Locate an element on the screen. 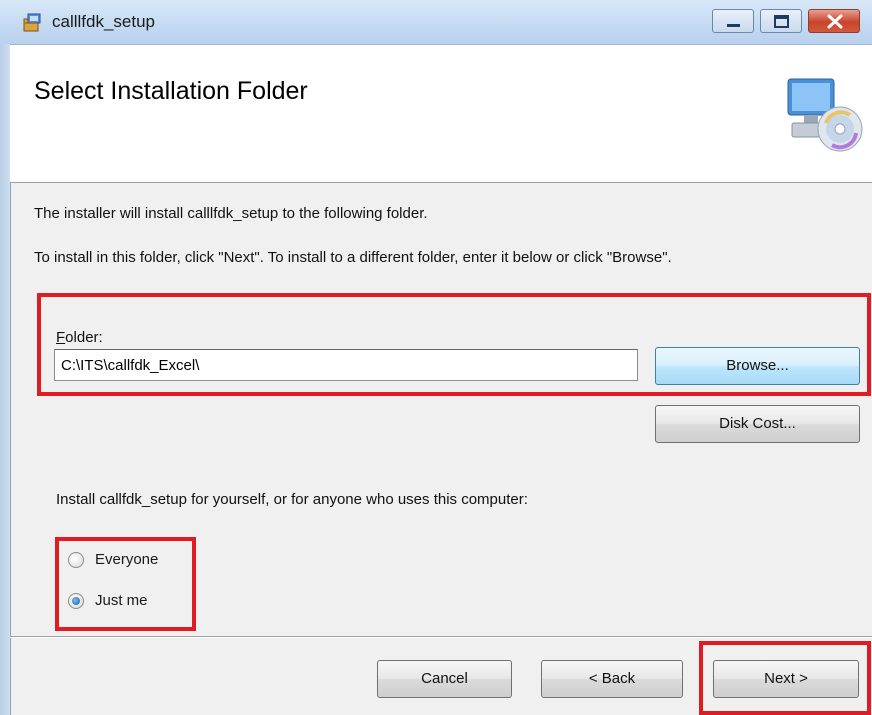 This screenshot has height=715, width=872. next-button: Next > is located at coordinates (786, 679).